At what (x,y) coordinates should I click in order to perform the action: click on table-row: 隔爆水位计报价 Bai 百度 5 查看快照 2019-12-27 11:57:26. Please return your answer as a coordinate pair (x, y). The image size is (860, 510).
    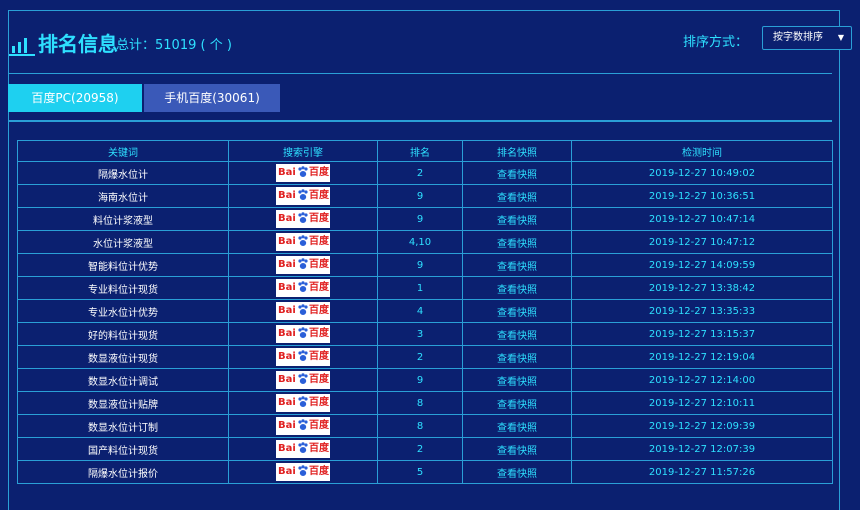
    Looking at the image, I should click on (425, 472).